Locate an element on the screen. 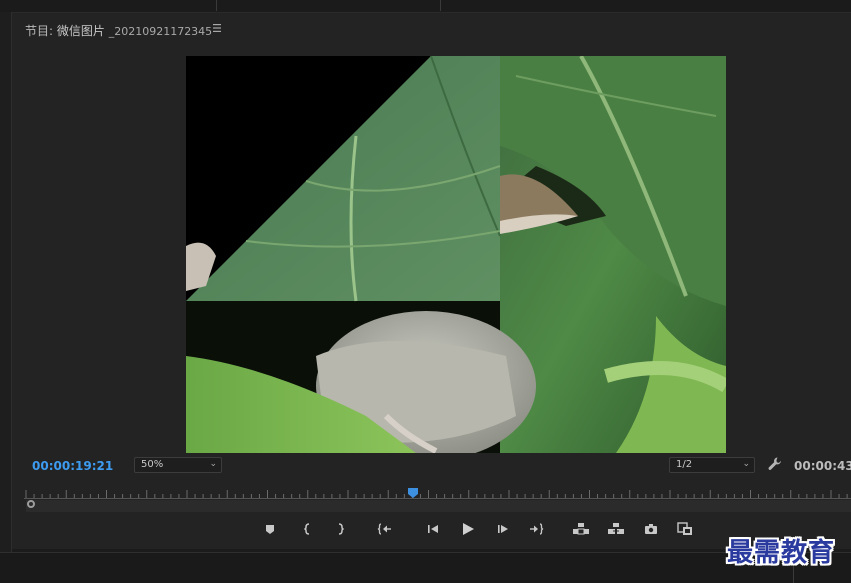 The image size is (851, 583). lift-icon is located at coordinates (580, 529).